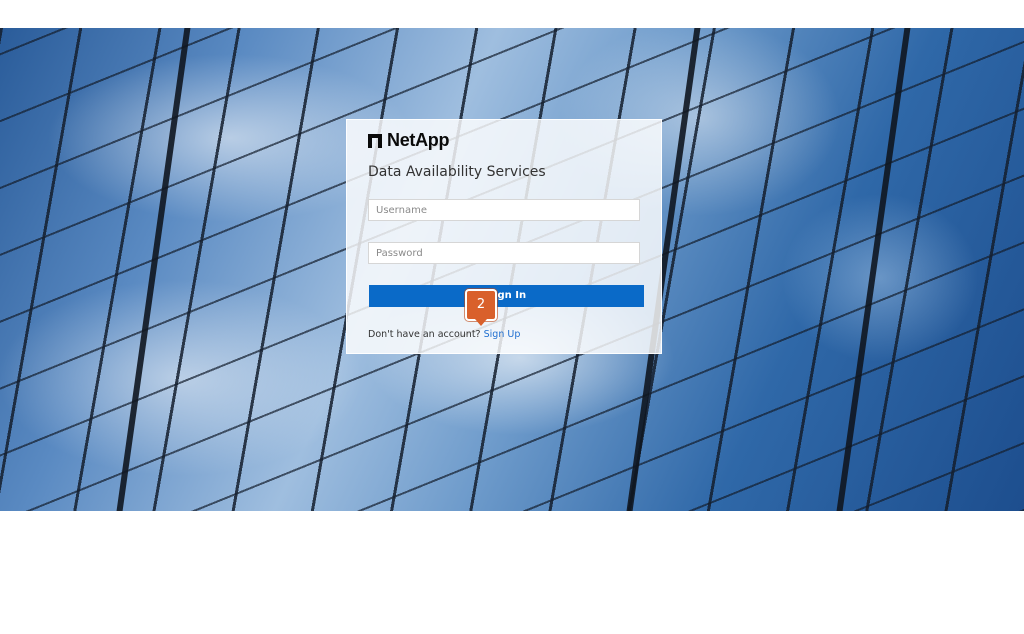 The height and width of the screenshot is (634, 1024). Describe the element at coordinates (502, 334) in the screenshot. I see `sign-up-link: Sign Up` at that location.